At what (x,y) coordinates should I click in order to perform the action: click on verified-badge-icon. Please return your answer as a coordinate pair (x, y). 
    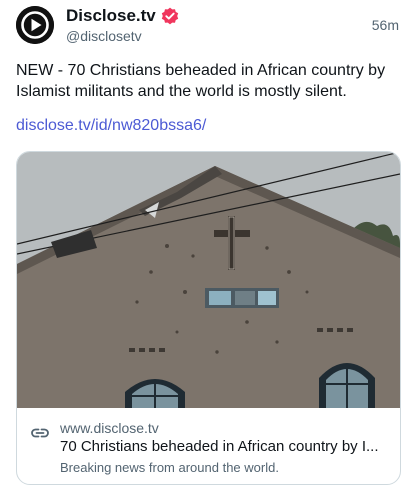
    Looking at the image, I should click on (170, 16).